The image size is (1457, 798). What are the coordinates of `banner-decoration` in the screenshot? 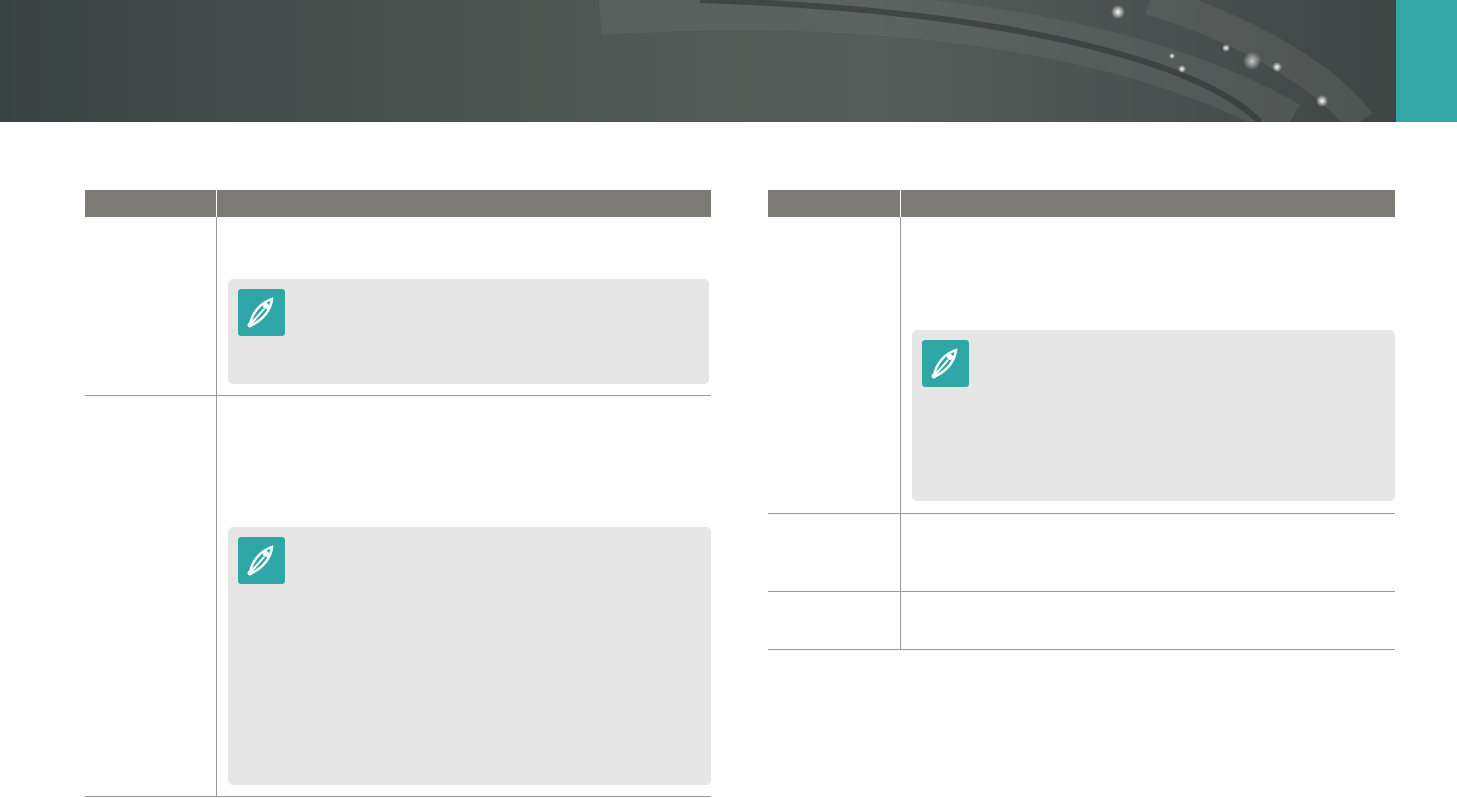 It's located at (986, 61).